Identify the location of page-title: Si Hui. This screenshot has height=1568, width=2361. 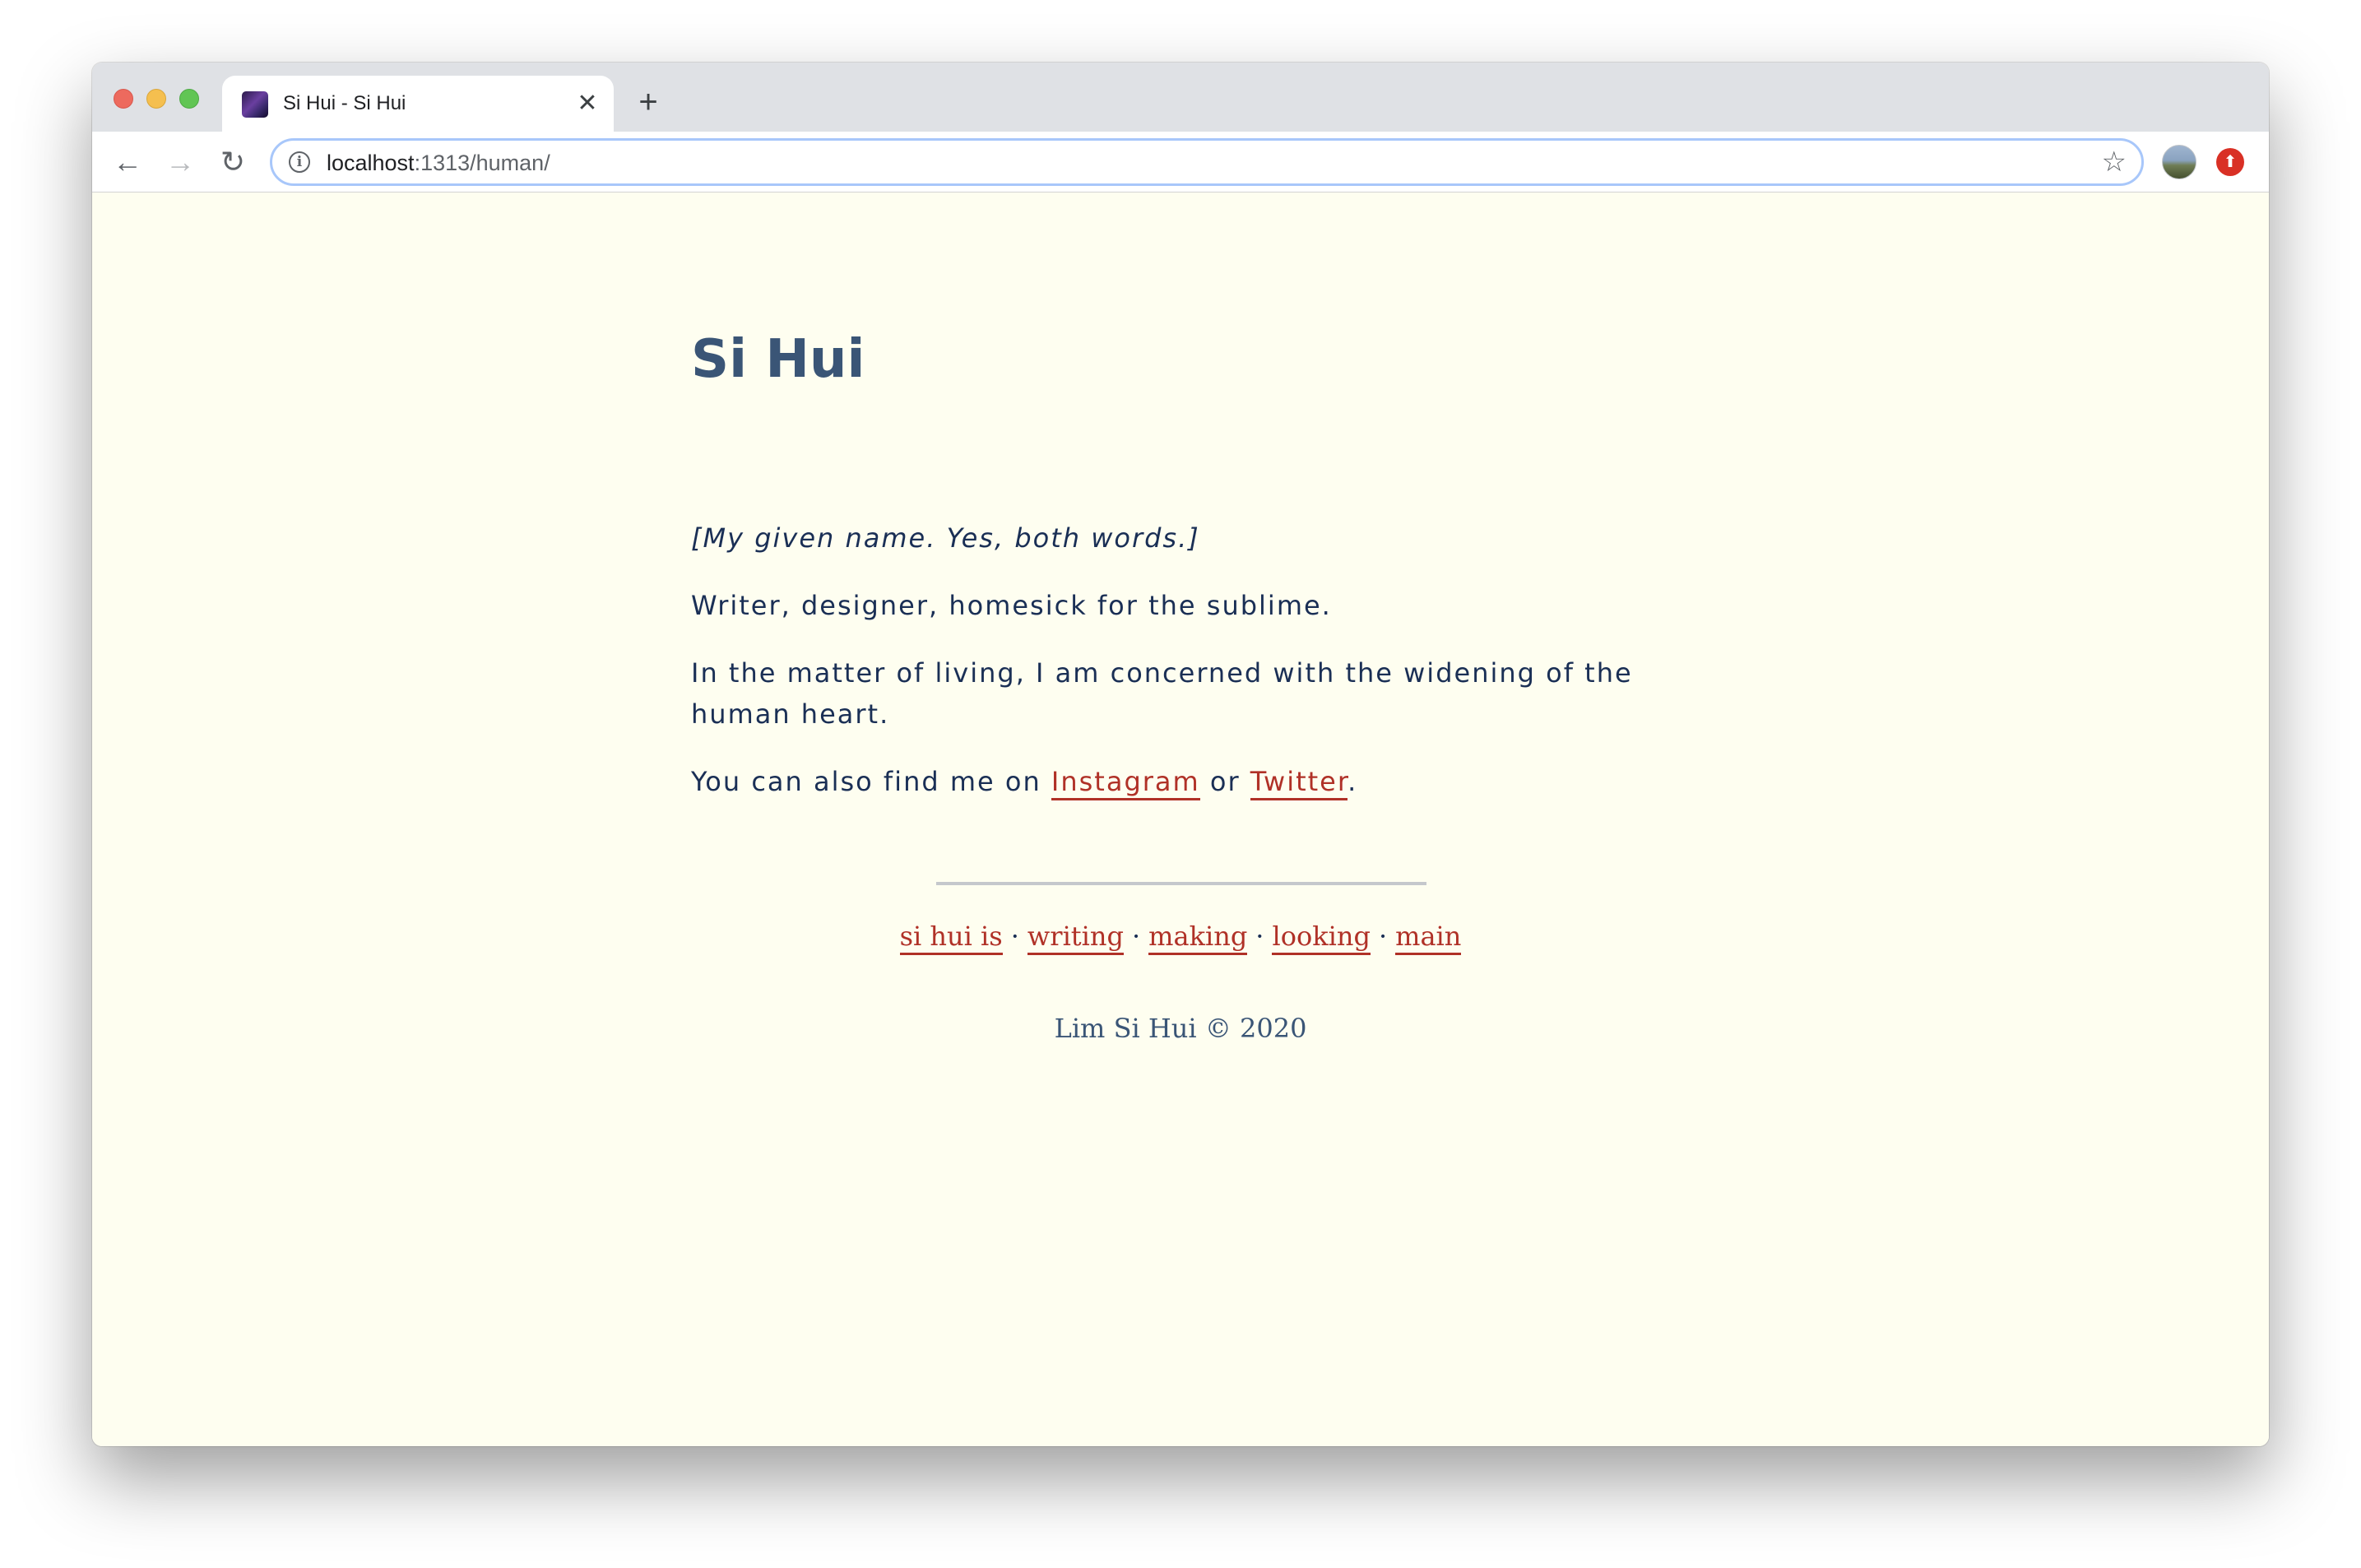
(778, 359).